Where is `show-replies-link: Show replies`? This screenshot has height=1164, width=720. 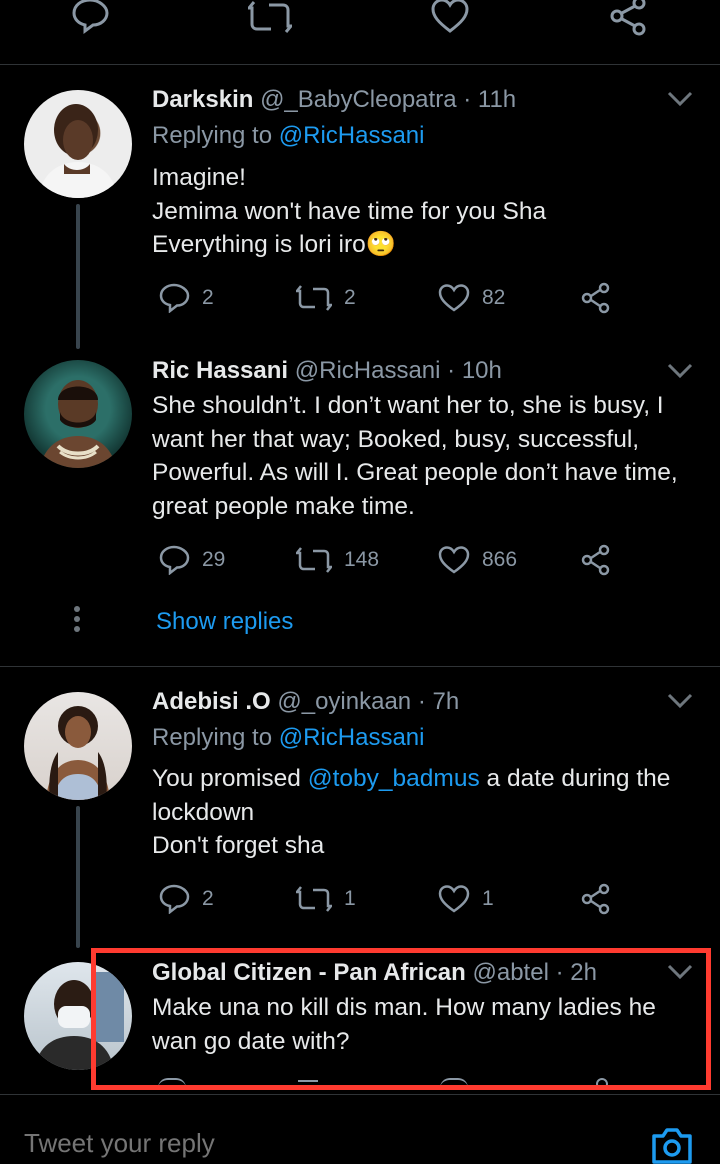
show-replies-link: Show replies is located at coordinates (224, 622).